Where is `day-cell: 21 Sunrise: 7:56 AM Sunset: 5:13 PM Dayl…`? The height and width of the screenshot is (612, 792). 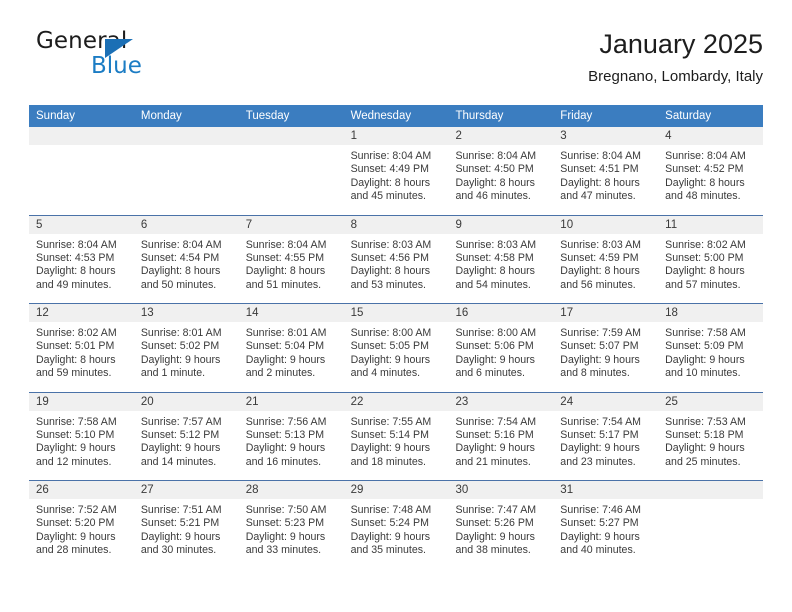 day-cell: 21 Sunrise: 7:56 AM Sunset: 5:13 PM Dayl… is located at coordinates (291, 436).